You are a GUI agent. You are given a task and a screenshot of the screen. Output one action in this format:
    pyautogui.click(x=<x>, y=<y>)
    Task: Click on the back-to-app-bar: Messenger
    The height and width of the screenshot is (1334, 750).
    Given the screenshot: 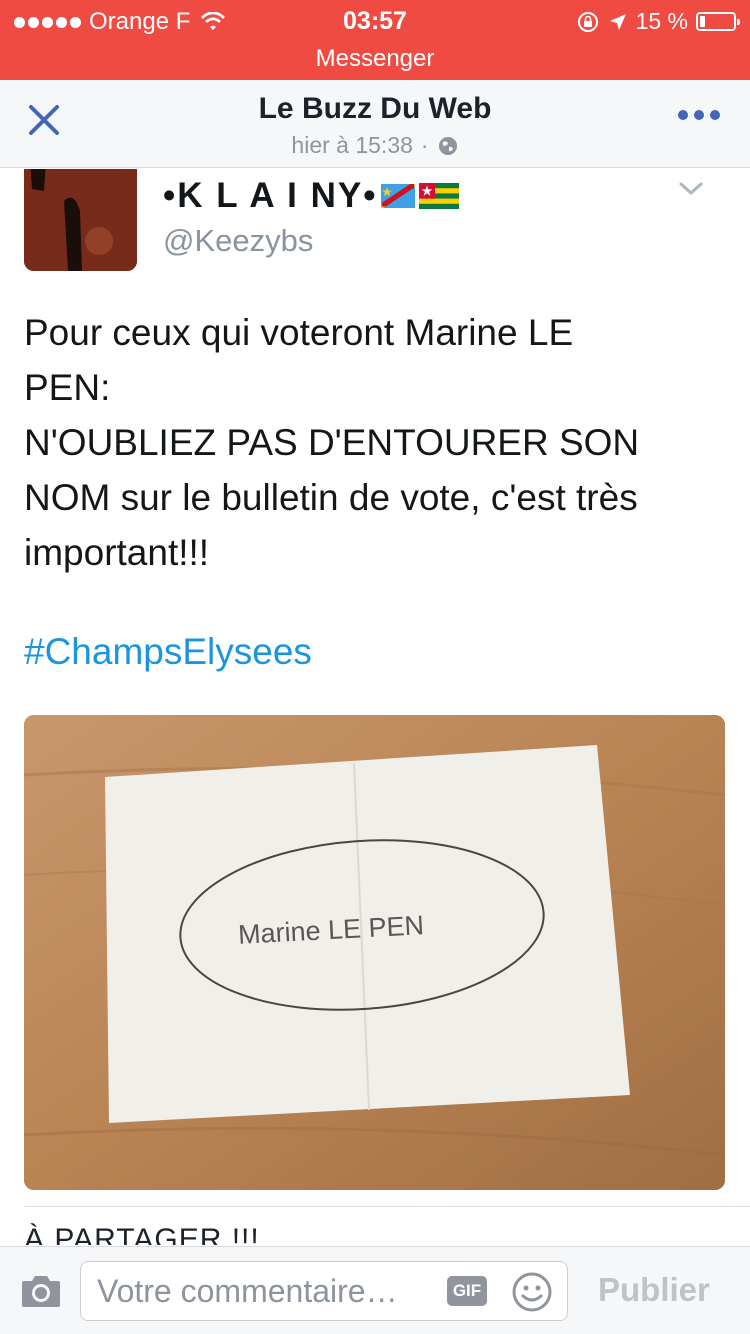 What is the action you would take?
    pyautogui.click(x=375, y=60)
    